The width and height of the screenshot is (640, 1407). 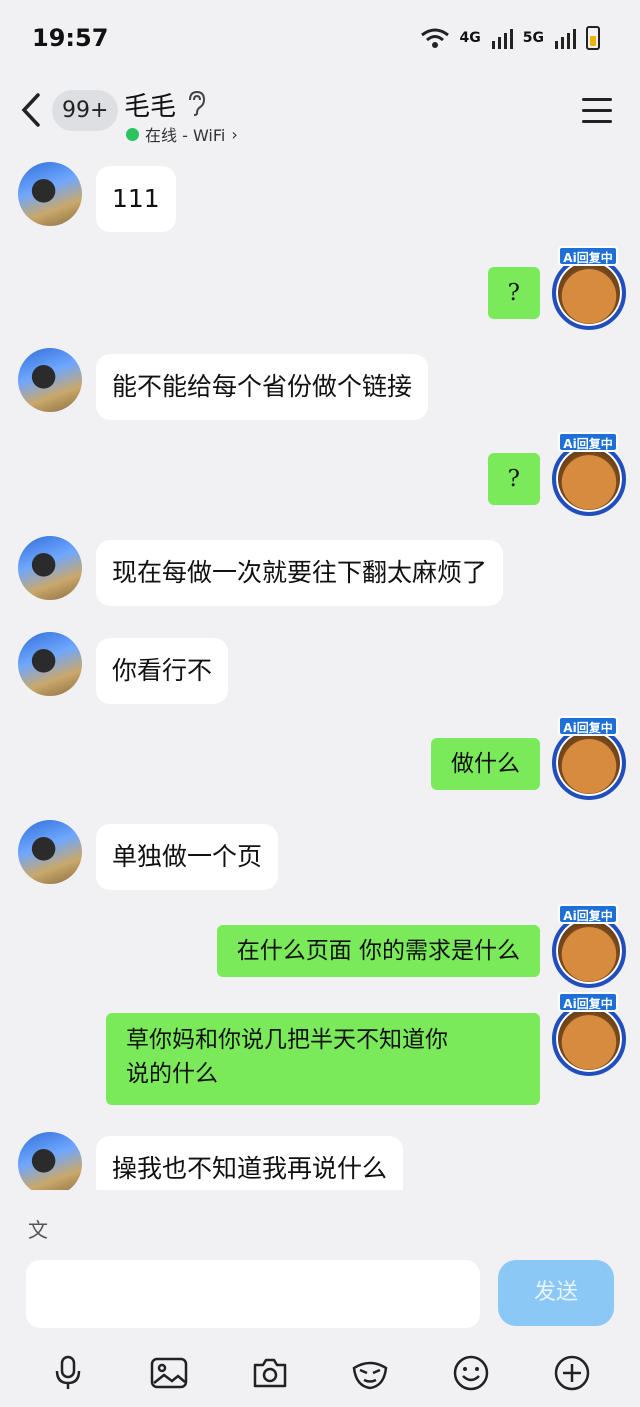 I want to click on chevron-right-icon: ›, so click(x=234, y=134).